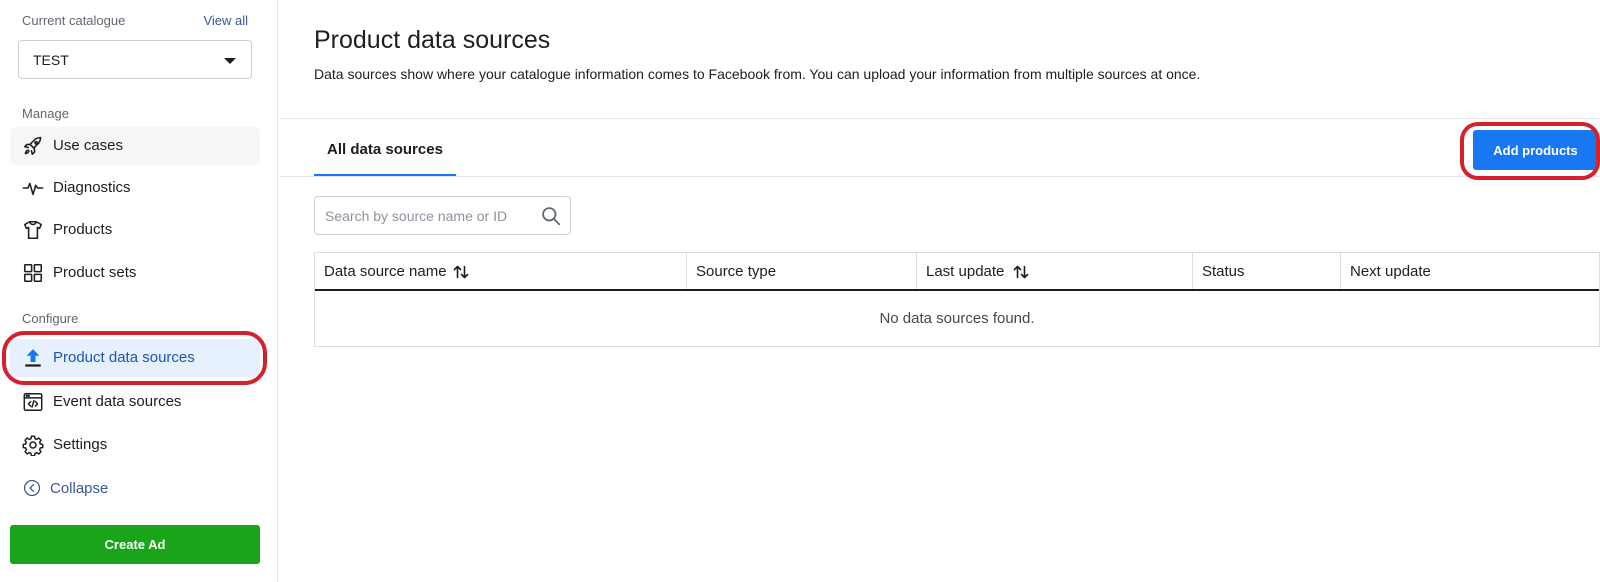 This screenshot has width=1600, height=582. Describe the element at coordinates (1470, 271) in the screenshot. I see `column-header-next-update: Next update` at that location.